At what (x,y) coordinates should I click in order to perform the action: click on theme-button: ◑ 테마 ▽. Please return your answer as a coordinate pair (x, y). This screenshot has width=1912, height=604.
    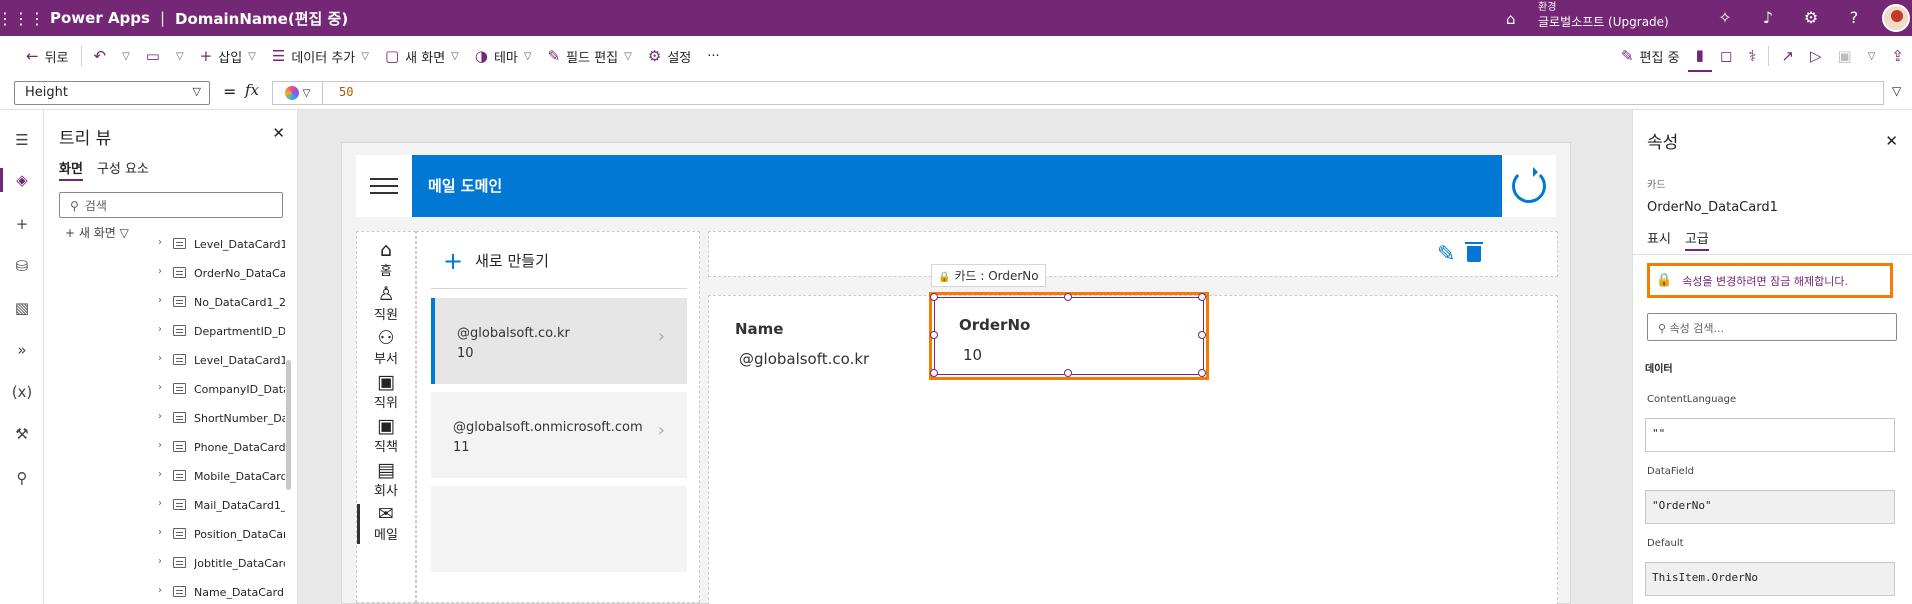
    Looking at the image, I should click on (503, 56).